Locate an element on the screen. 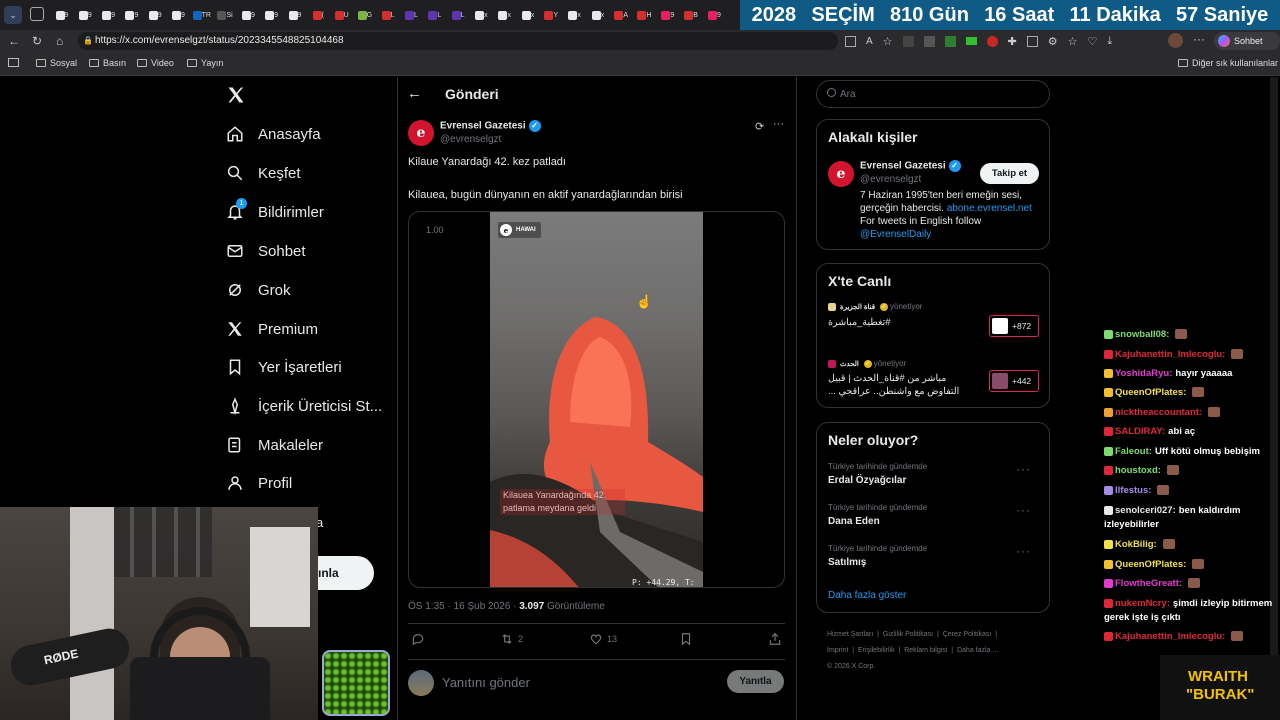  browser-tab: A is located at coordinates (621, 15).